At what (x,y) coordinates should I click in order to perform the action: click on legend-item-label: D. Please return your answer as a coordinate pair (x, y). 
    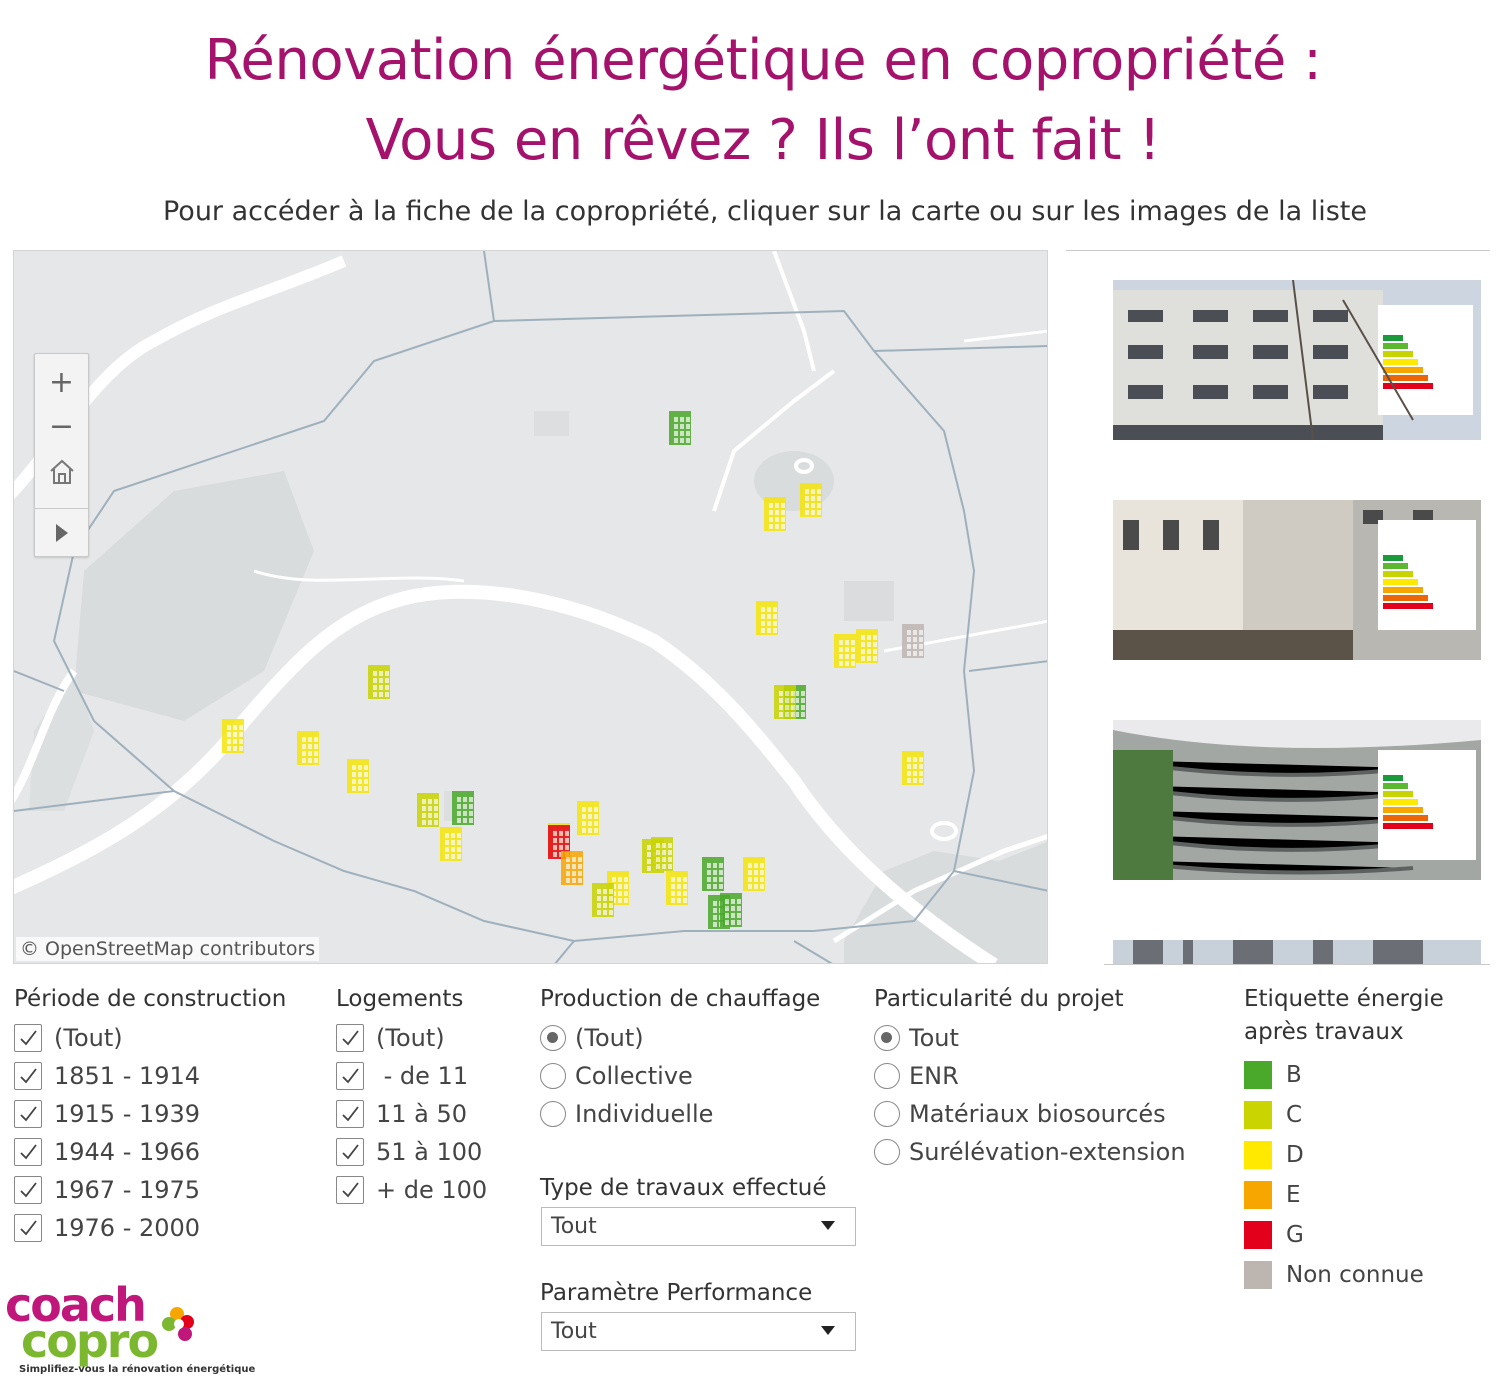
    Looking at the image, I should click on (1295, 1155).